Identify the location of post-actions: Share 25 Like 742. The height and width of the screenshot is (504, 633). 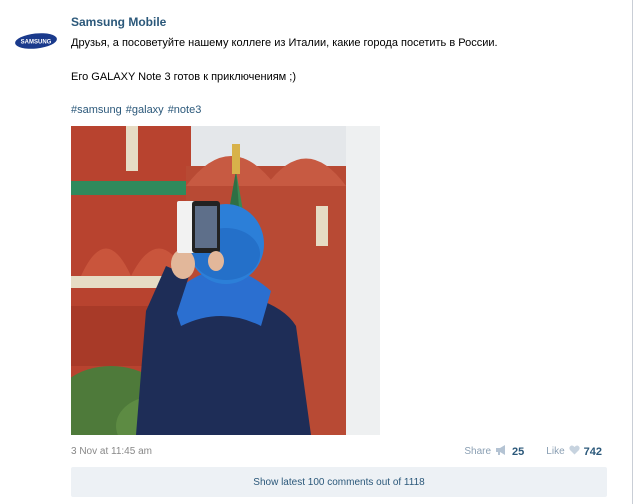
(533, 451).